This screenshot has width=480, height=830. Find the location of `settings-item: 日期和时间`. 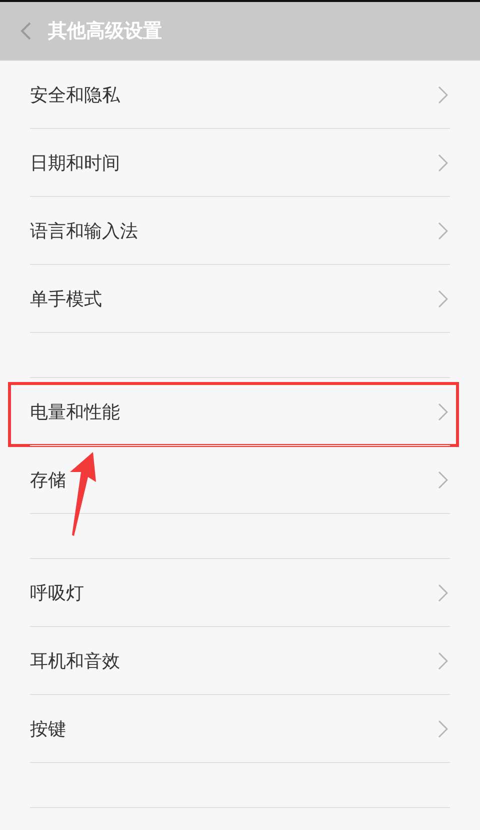

settings-item: 日期和时间 is located at coordinates (240, 163).